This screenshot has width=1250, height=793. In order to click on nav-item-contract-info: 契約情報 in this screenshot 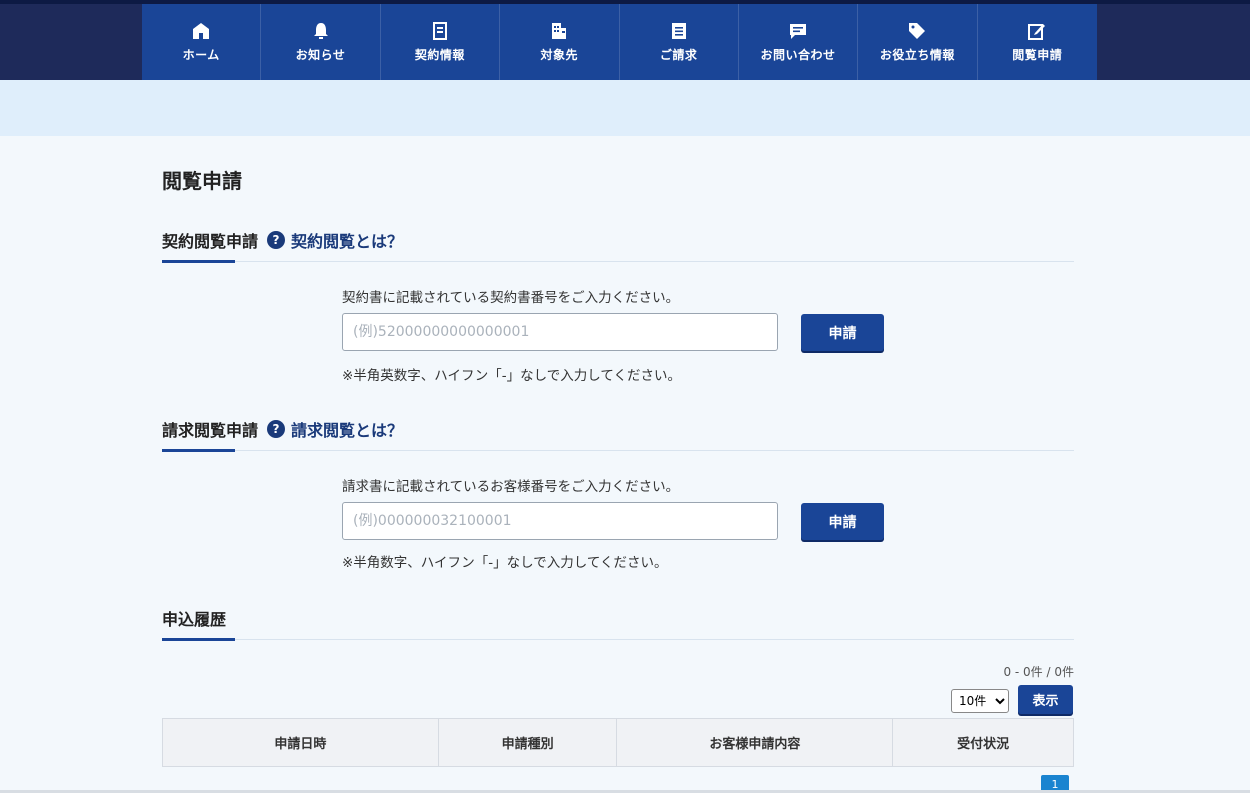, I will do `click(441, 42)`.